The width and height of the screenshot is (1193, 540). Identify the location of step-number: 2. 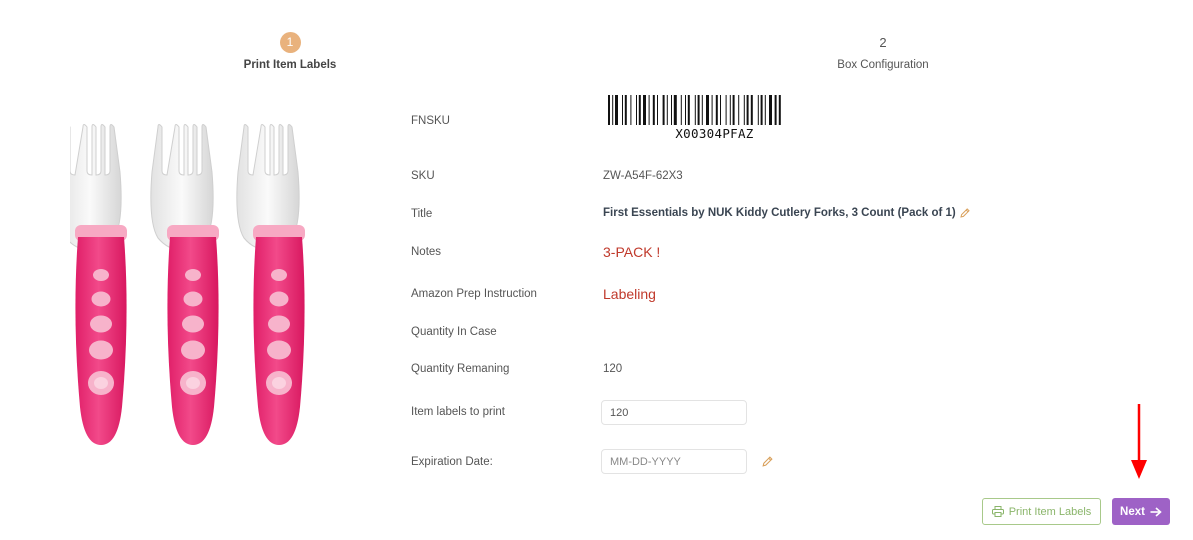
(883, 42).